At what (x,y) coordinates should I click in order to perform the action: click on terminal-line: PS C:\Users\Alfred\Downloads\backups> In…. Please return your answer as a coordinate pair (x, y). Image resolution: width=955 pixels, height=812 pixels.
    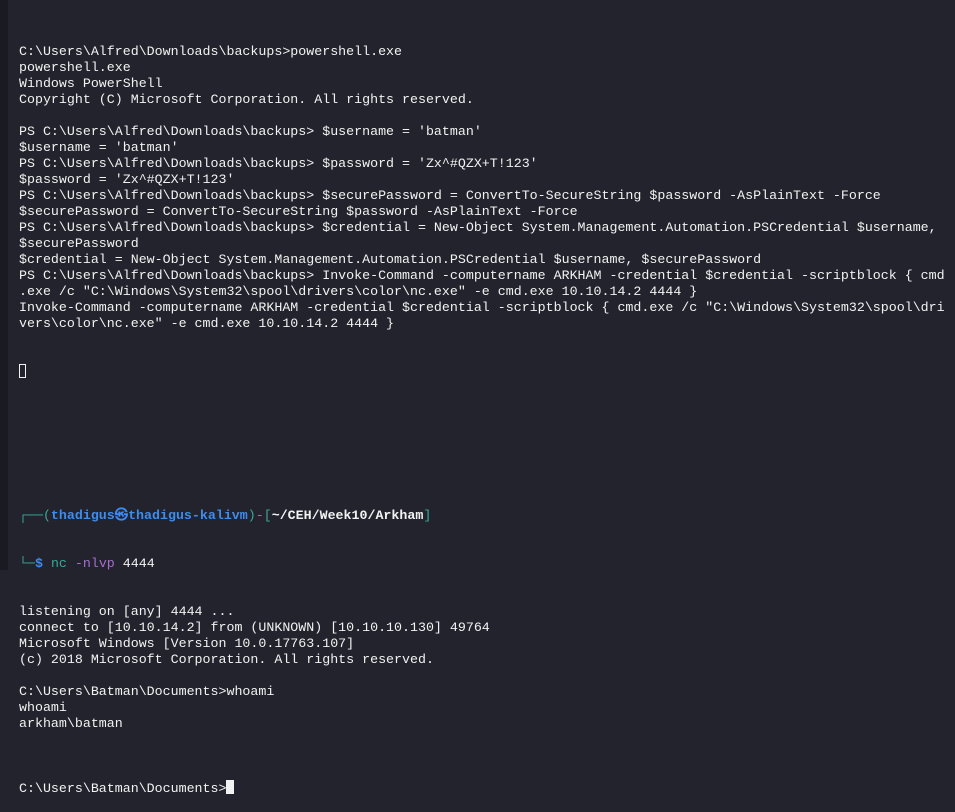
    Looking at the image, I should click on (482, 275).